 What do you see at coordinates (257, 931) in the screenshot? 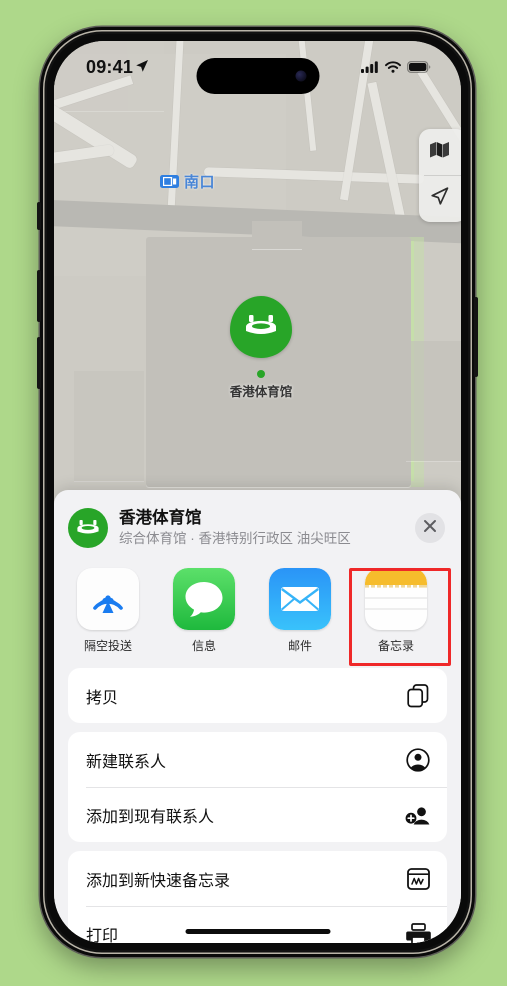
I see `home-indicator` at bounding box center [257, 931].